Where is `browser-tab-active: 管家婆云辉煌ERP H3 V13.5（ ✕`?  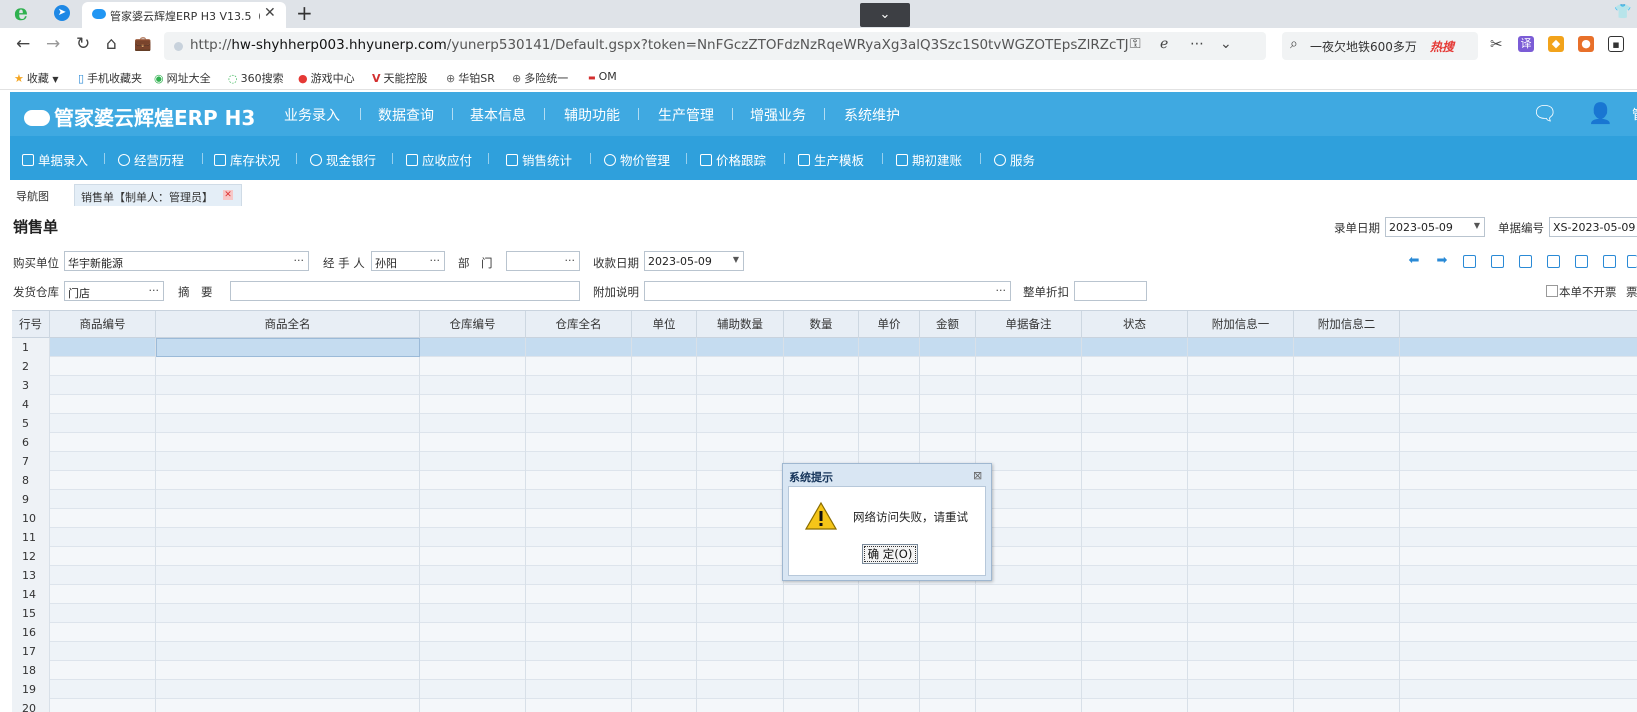
browser-tab-active: 管家婆云辉煌ERP H3 V13.5（ ✕ is located at coordinates (184, 15).